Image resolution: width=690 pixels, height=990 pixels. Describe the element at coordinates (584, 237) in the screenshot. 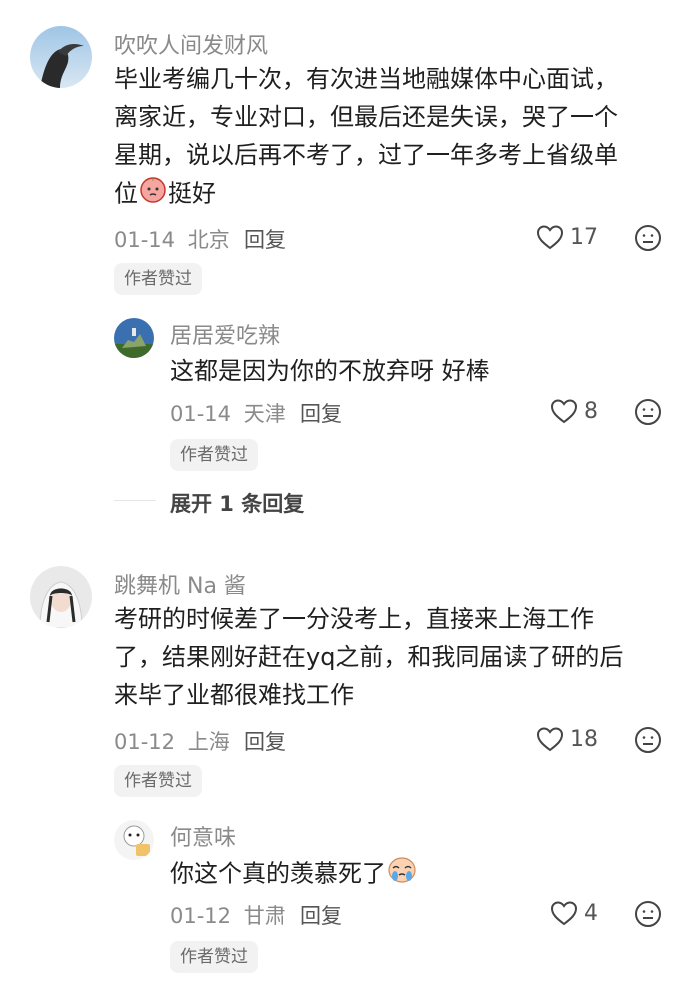

I see `like-count: 17` at that location.